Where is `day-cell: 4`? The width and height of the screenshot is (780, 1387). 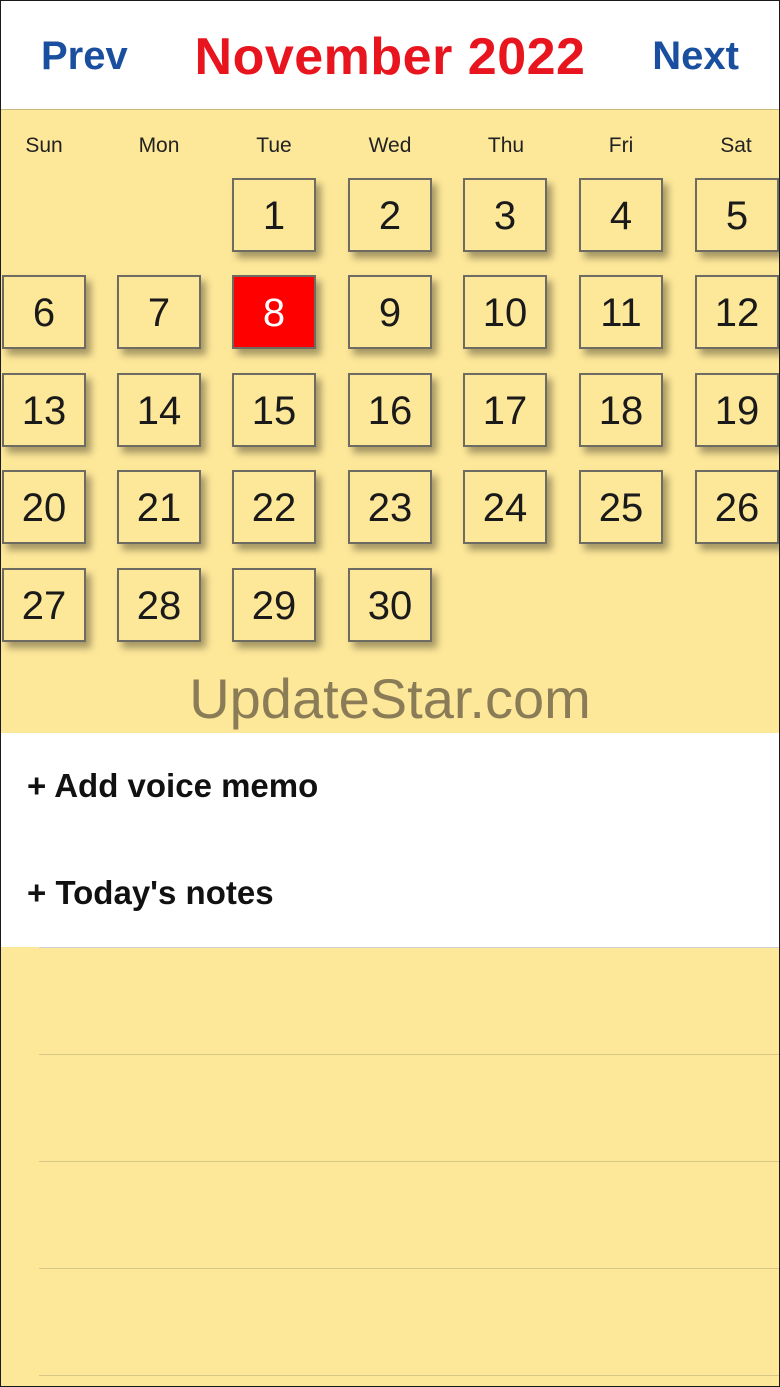 day-cell: 4 is located at coordinates (621, 215).